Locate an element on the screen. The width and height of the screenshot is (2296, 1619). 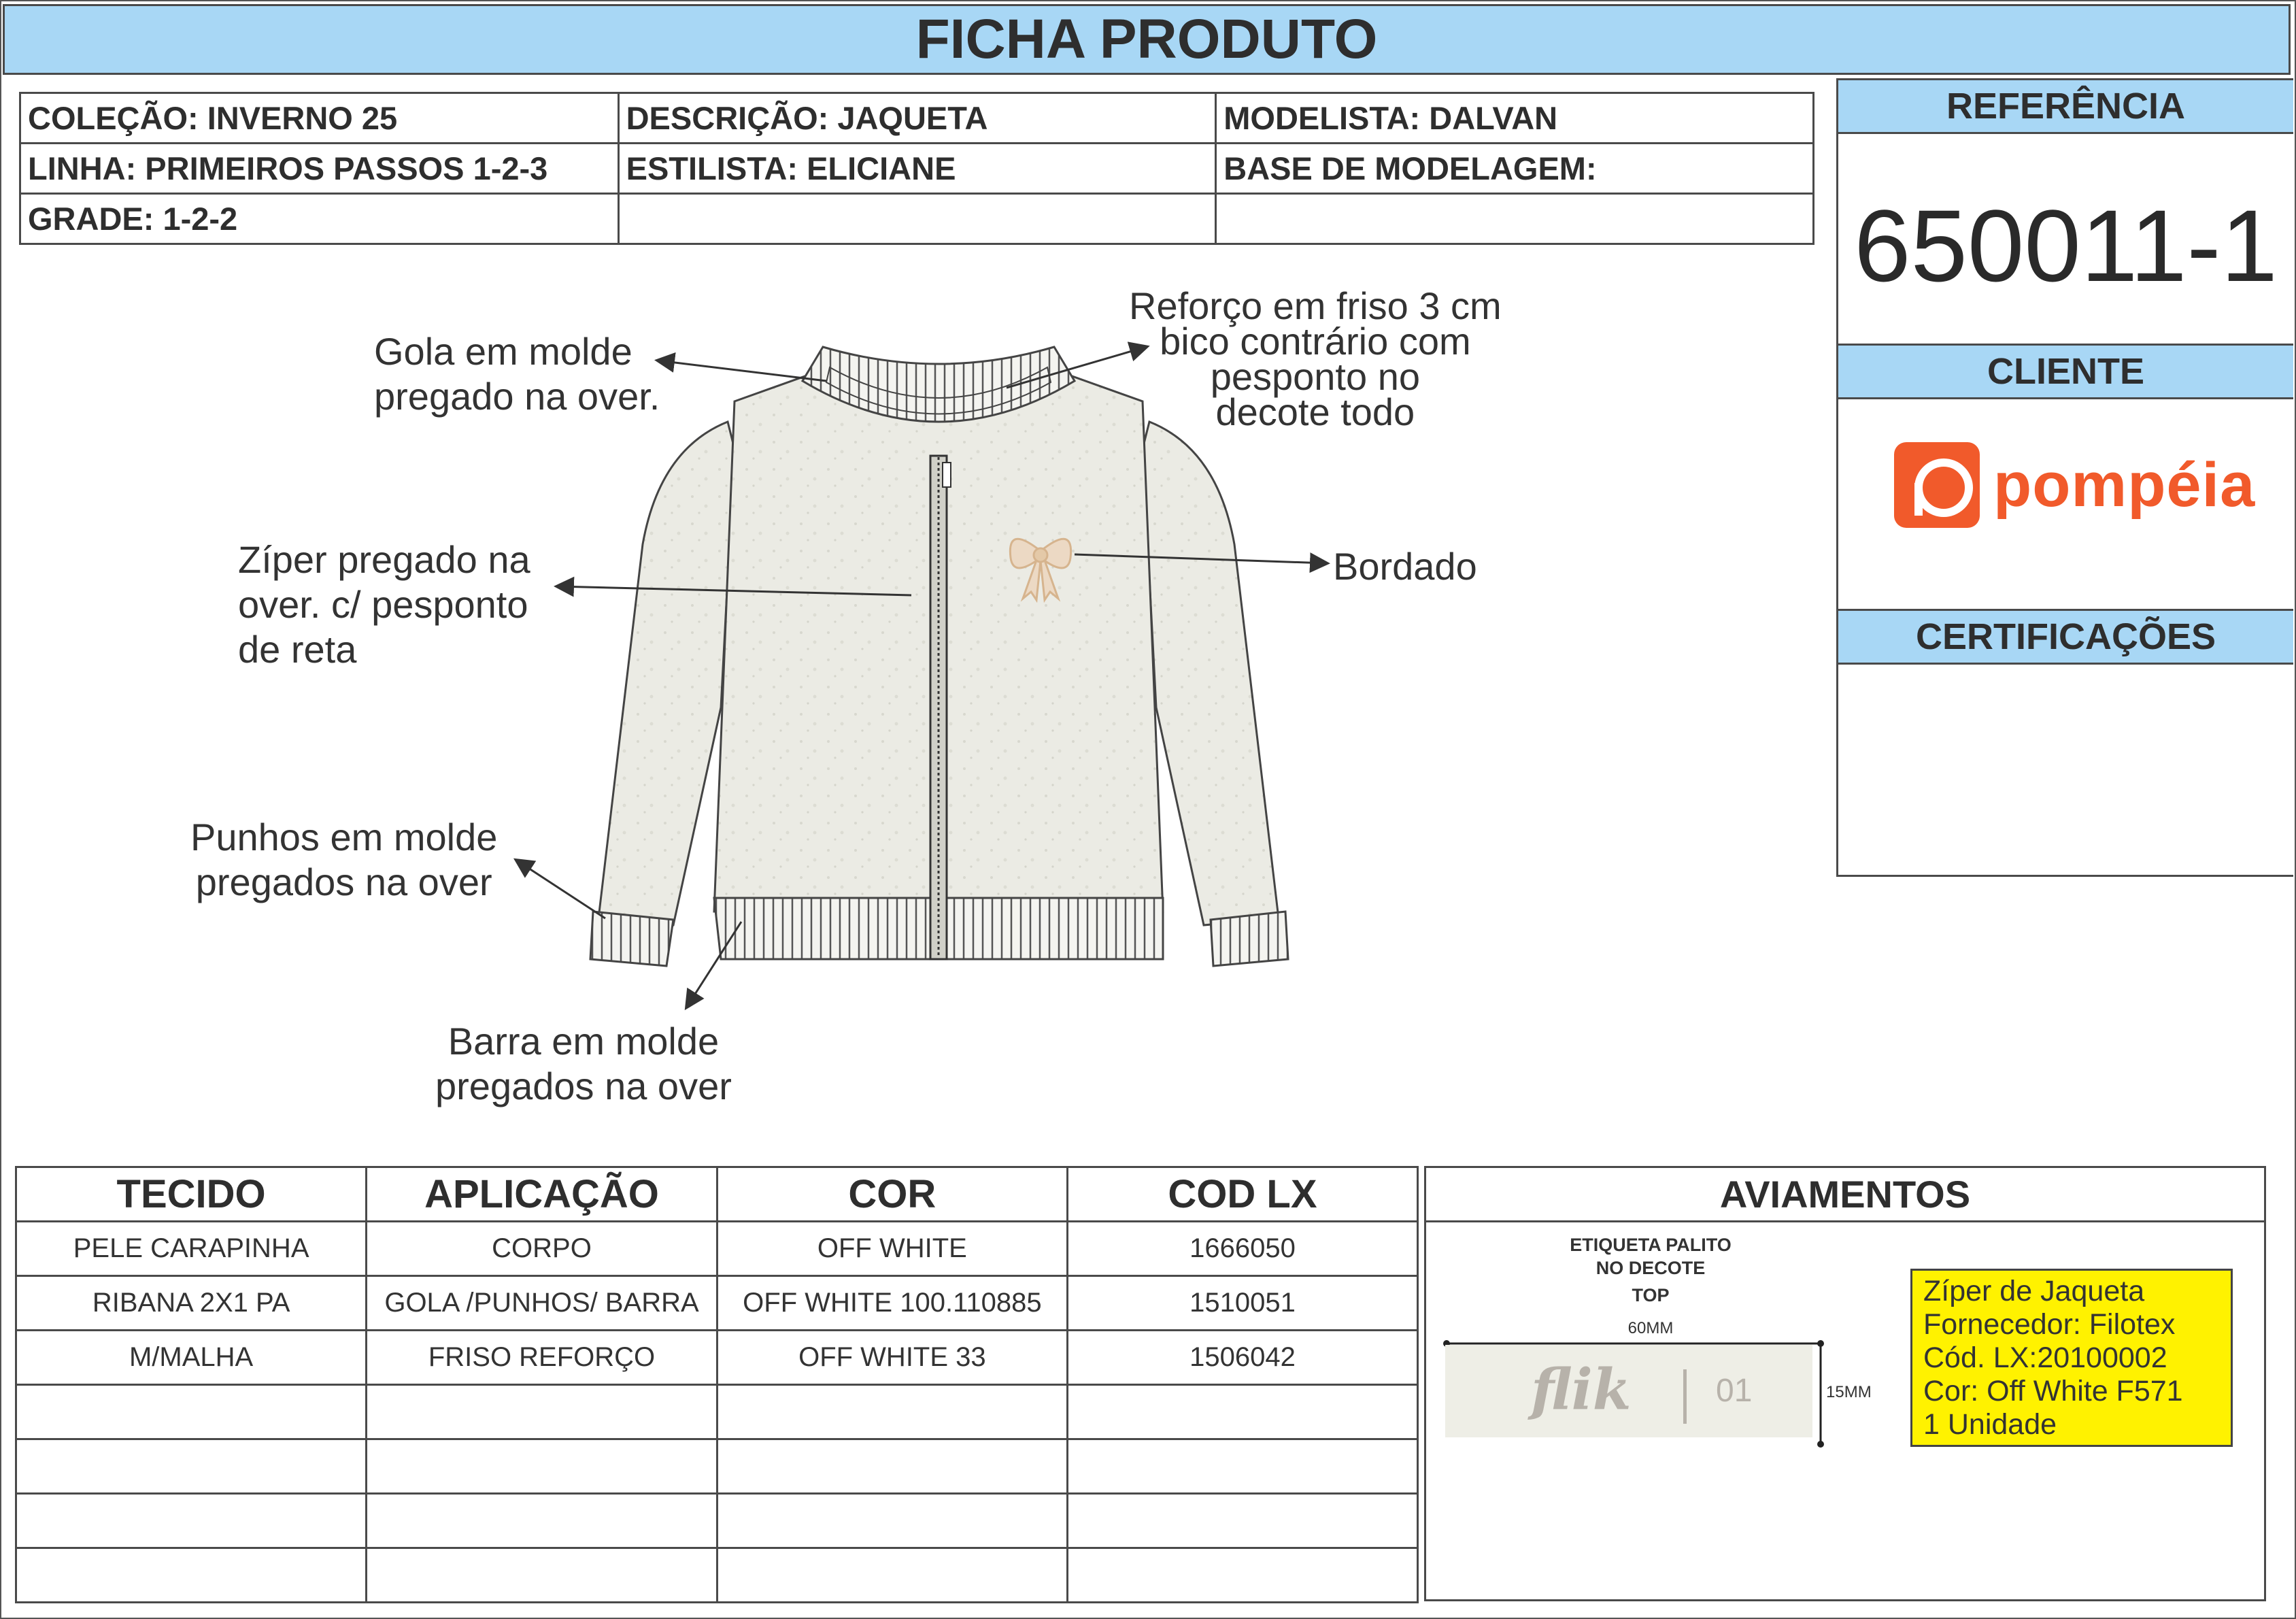
table-row: PELE CARAPINHA CORPO OFF WHITE 1666050 is located at coordinates (716, 1248).